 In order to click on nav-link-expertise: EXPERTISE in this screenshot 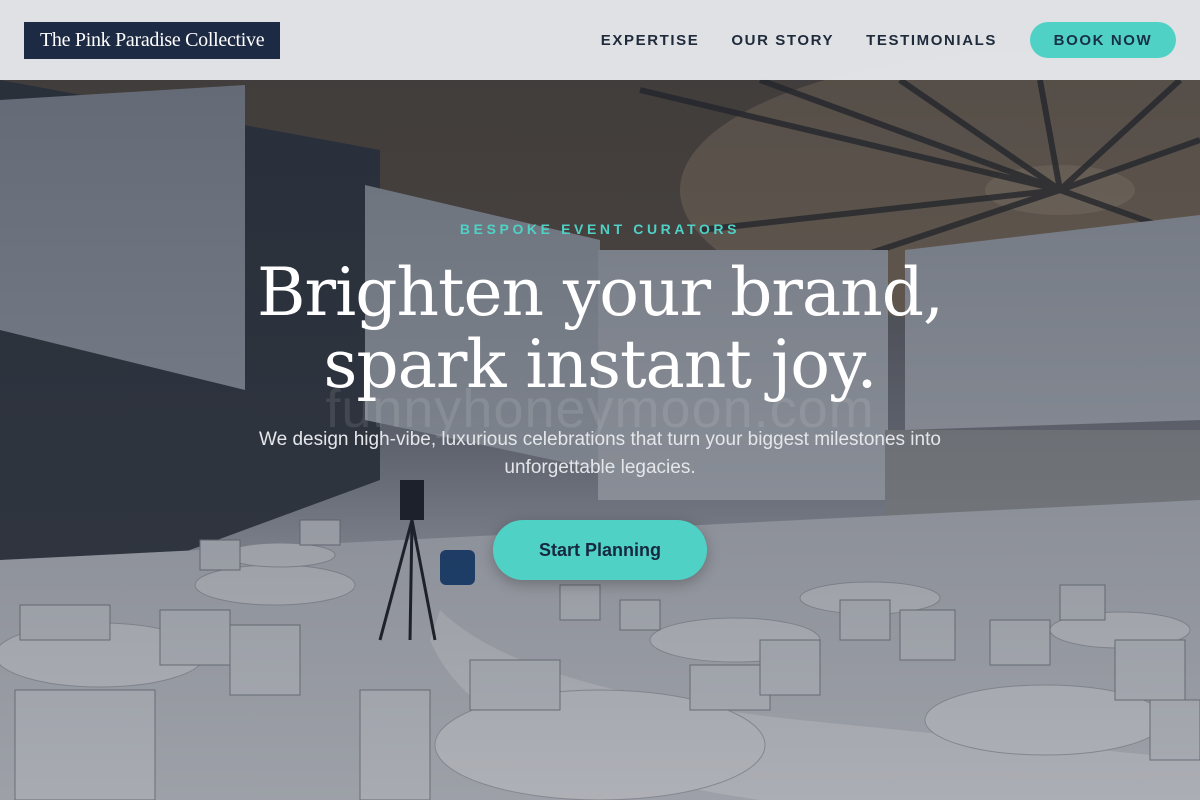, I will do `click(650, 40)`.